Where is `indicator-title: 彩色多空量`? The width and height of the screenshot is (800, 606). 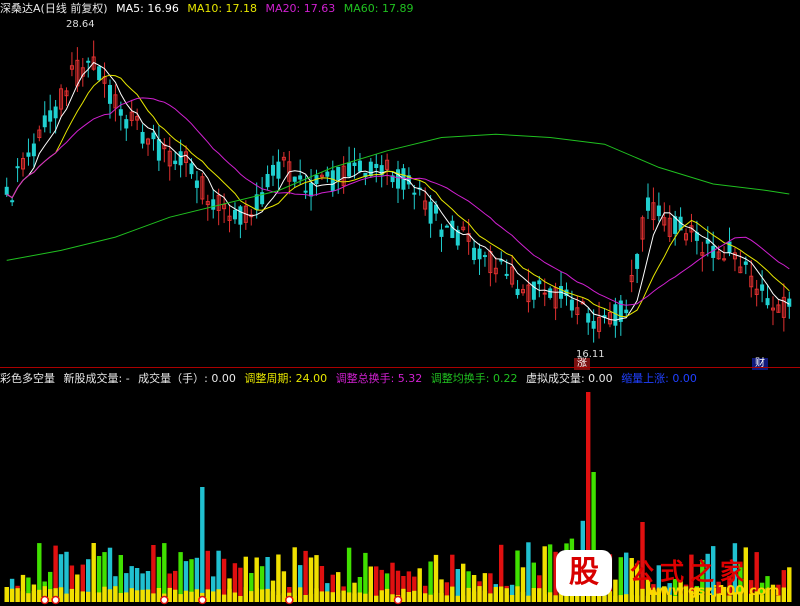
indicator-title: 彩色多空量 is located at coordinates (27, 378).